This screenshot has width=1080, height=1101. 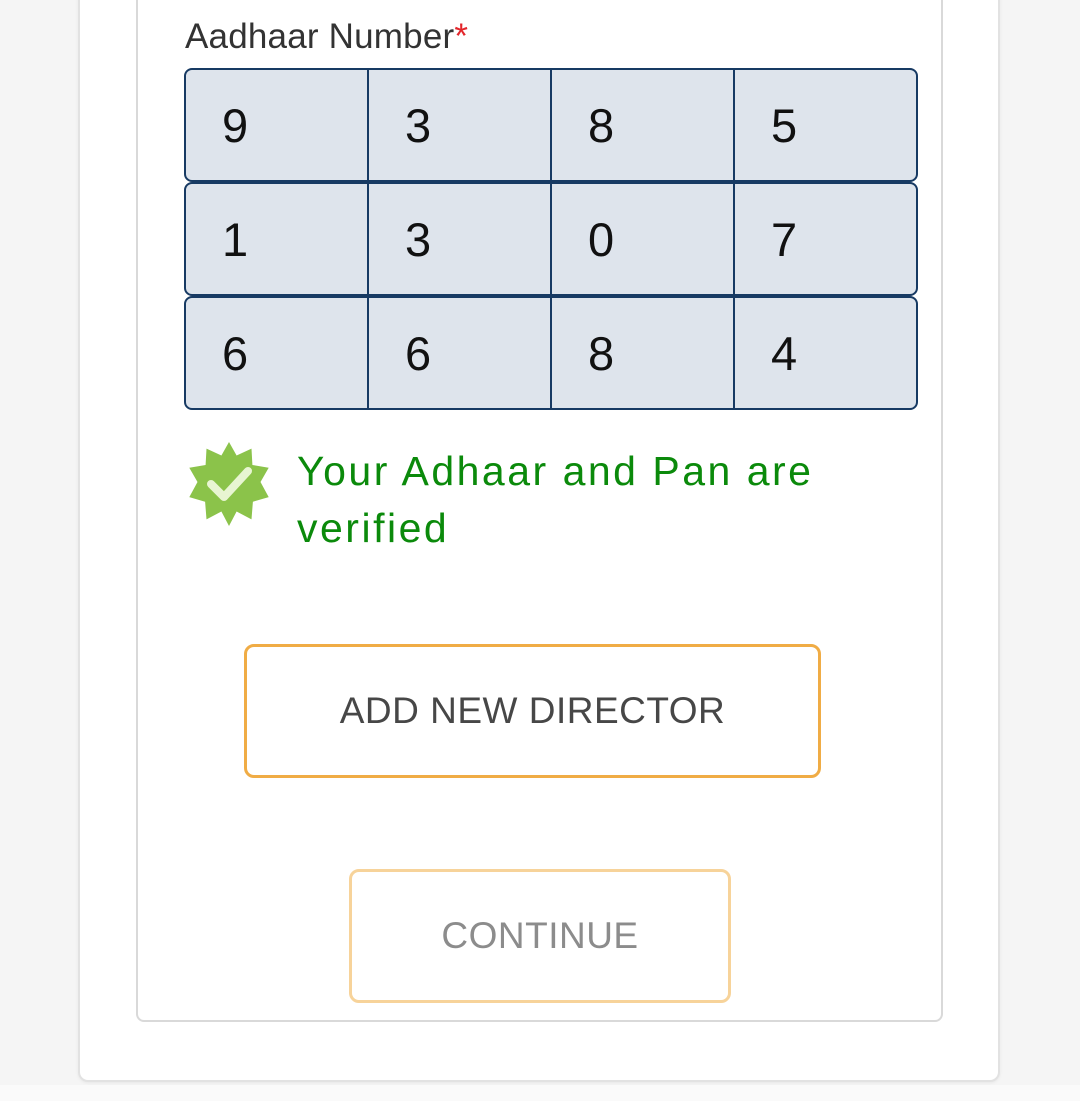 I want to click on aadhaar-digit-cell: 1, so click(x=277, y=239).